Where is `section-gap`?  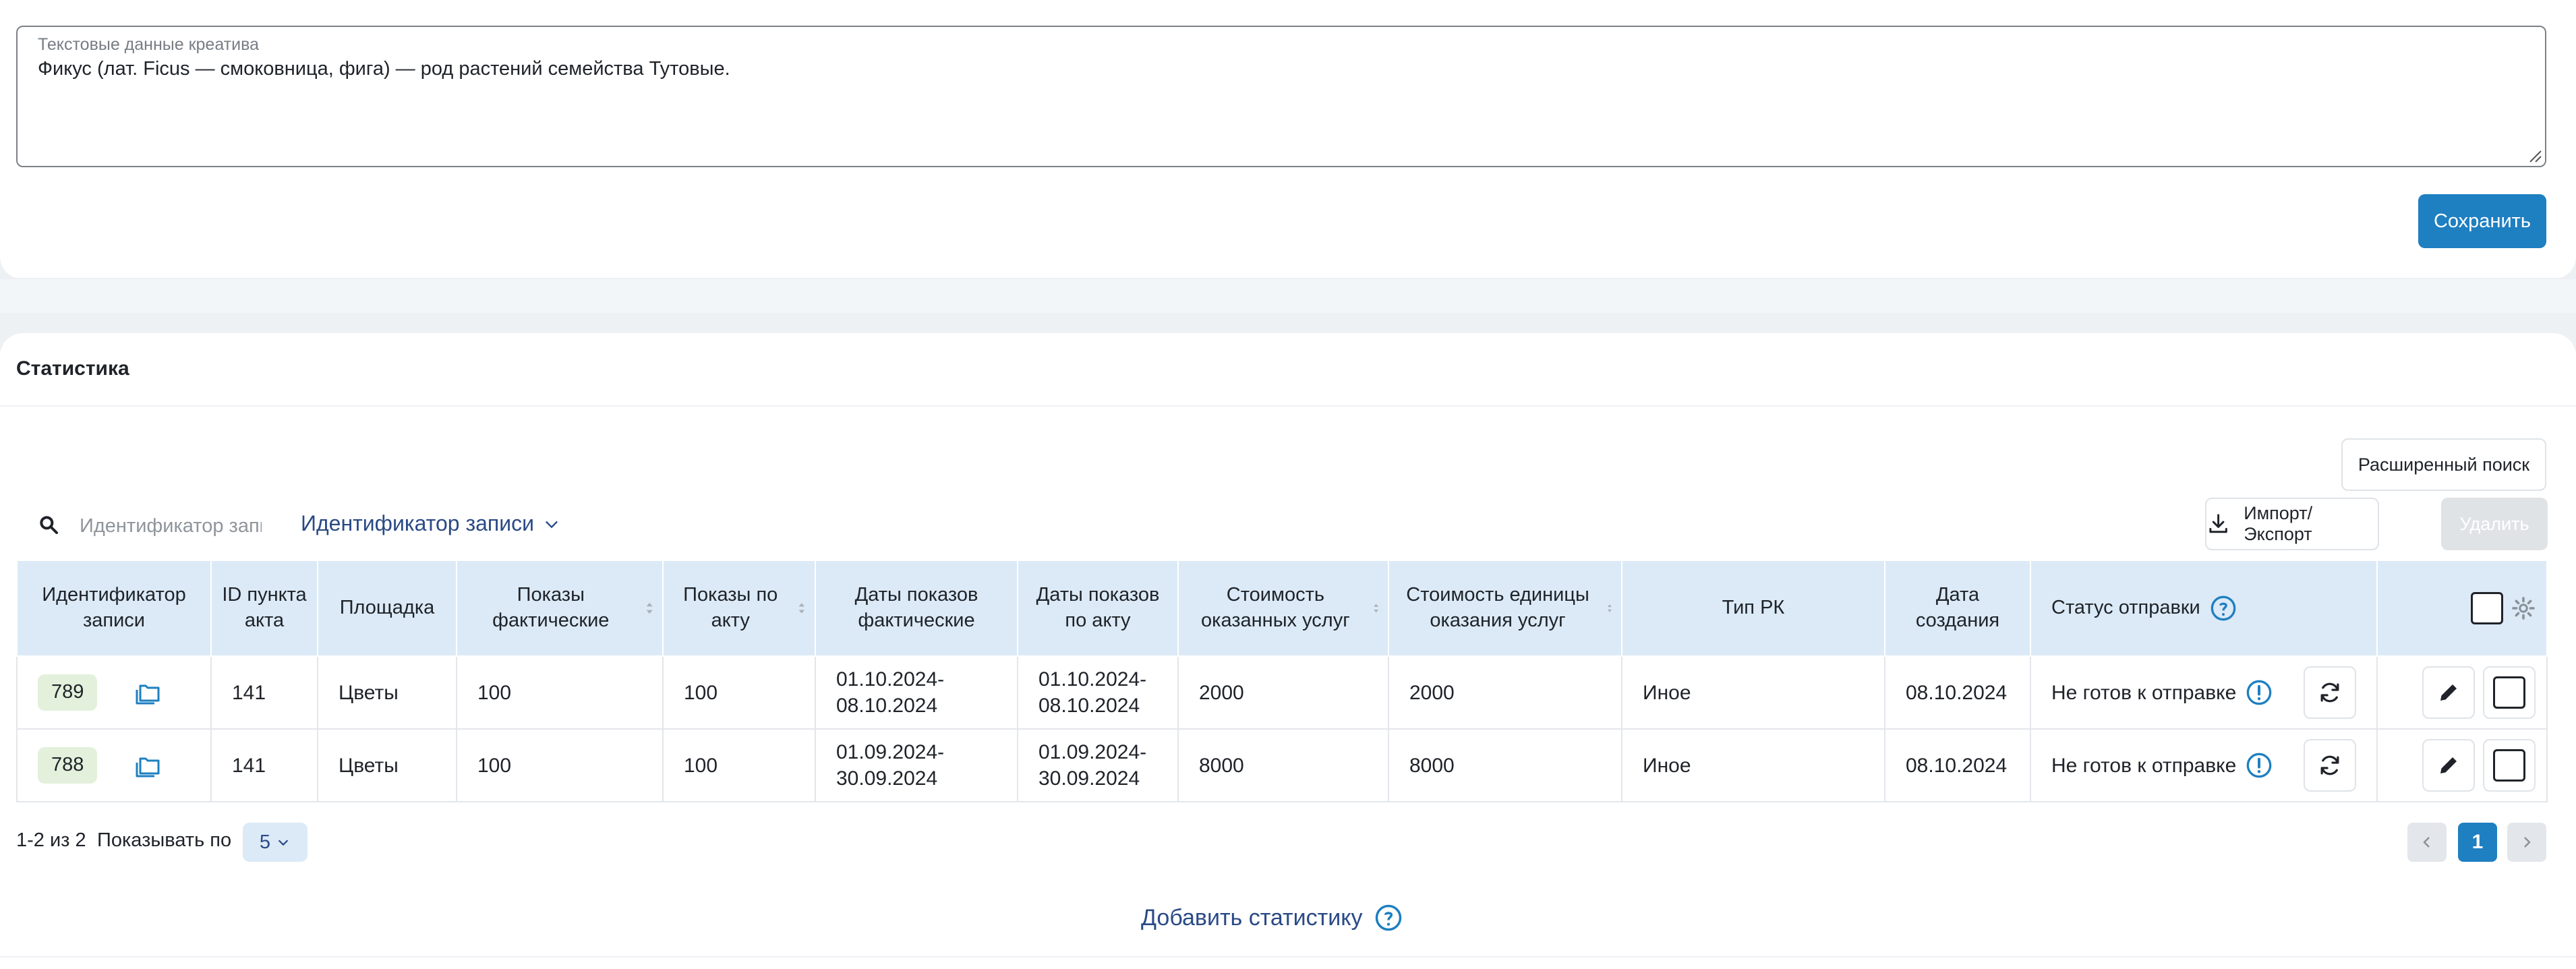
section-gap is located at coordinates (1288, 296).